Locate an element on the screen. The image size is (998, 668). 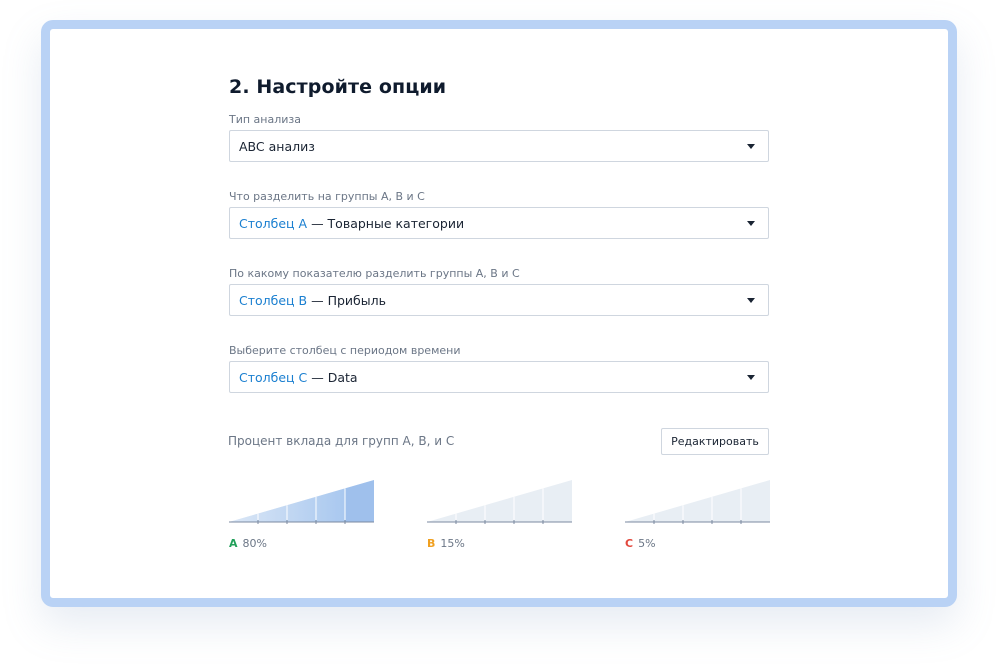
split-column-value: Товарные категории is located at coordinates (396, 223).